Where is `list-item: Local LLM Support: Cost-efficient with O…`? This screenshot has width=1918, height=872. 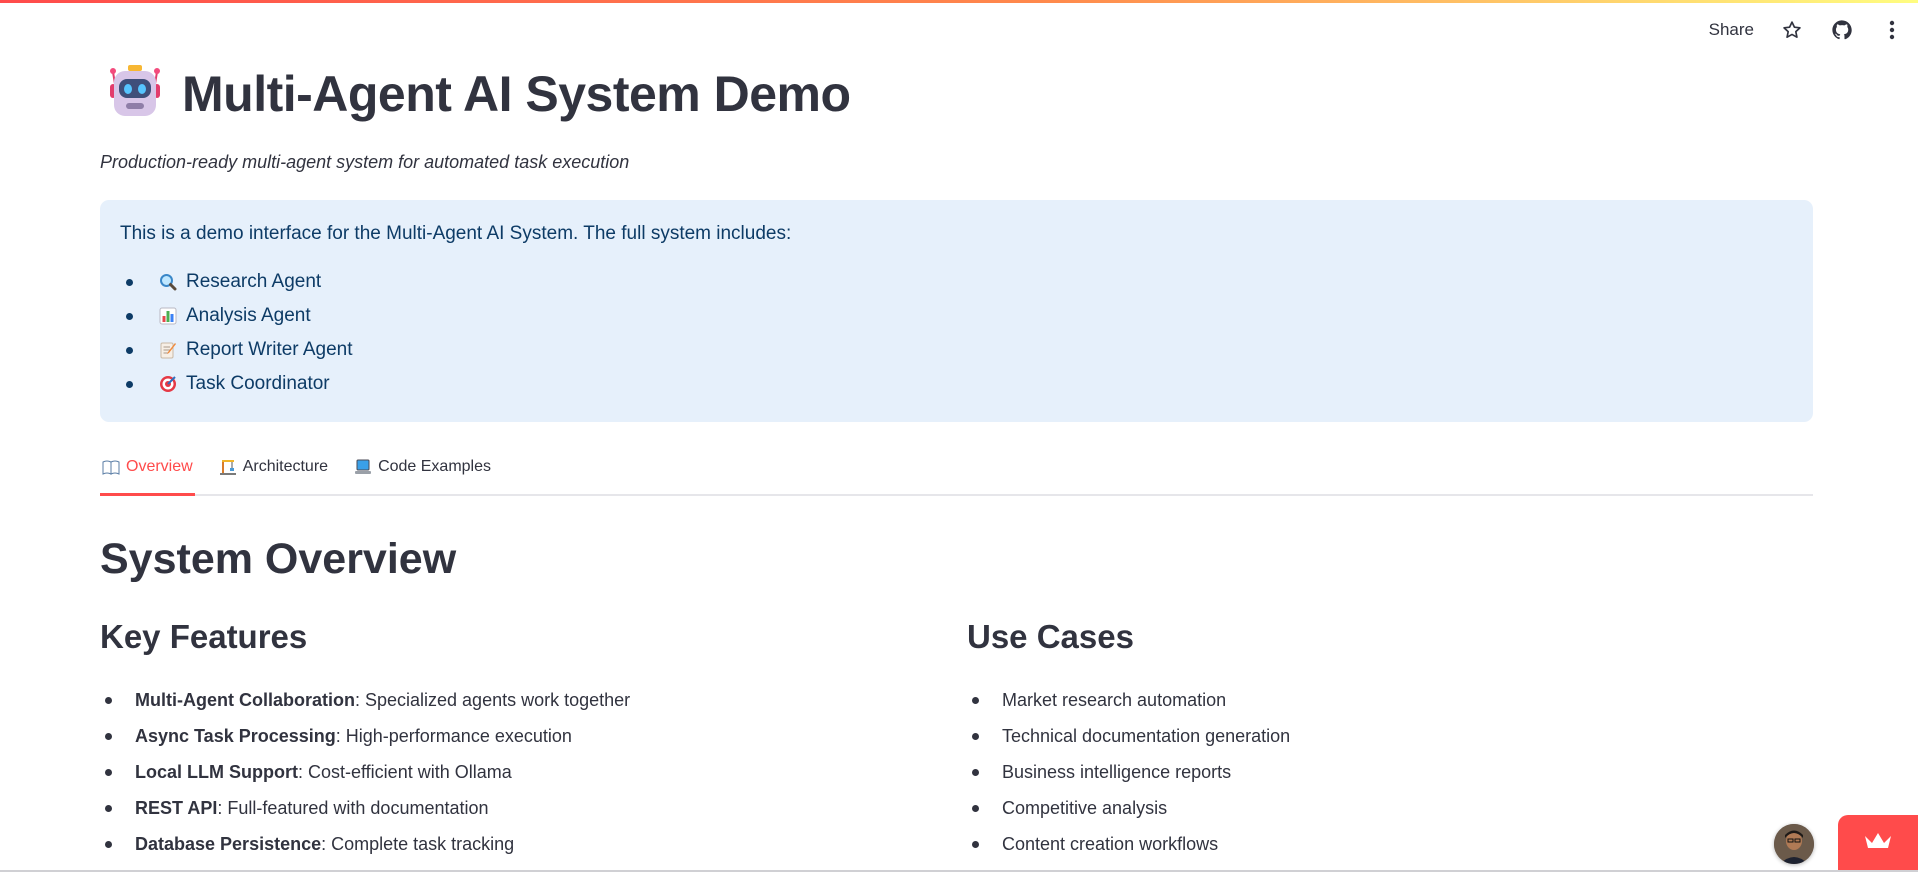 list-item: Local LLM Support: Cost-efficient with O… is located at coordinates (500, 772).